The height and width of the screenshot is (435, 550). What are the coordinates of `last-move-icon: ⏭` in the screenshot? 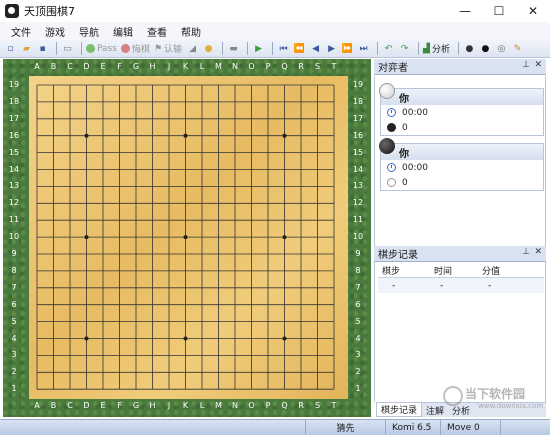 It's located at (363, 48).